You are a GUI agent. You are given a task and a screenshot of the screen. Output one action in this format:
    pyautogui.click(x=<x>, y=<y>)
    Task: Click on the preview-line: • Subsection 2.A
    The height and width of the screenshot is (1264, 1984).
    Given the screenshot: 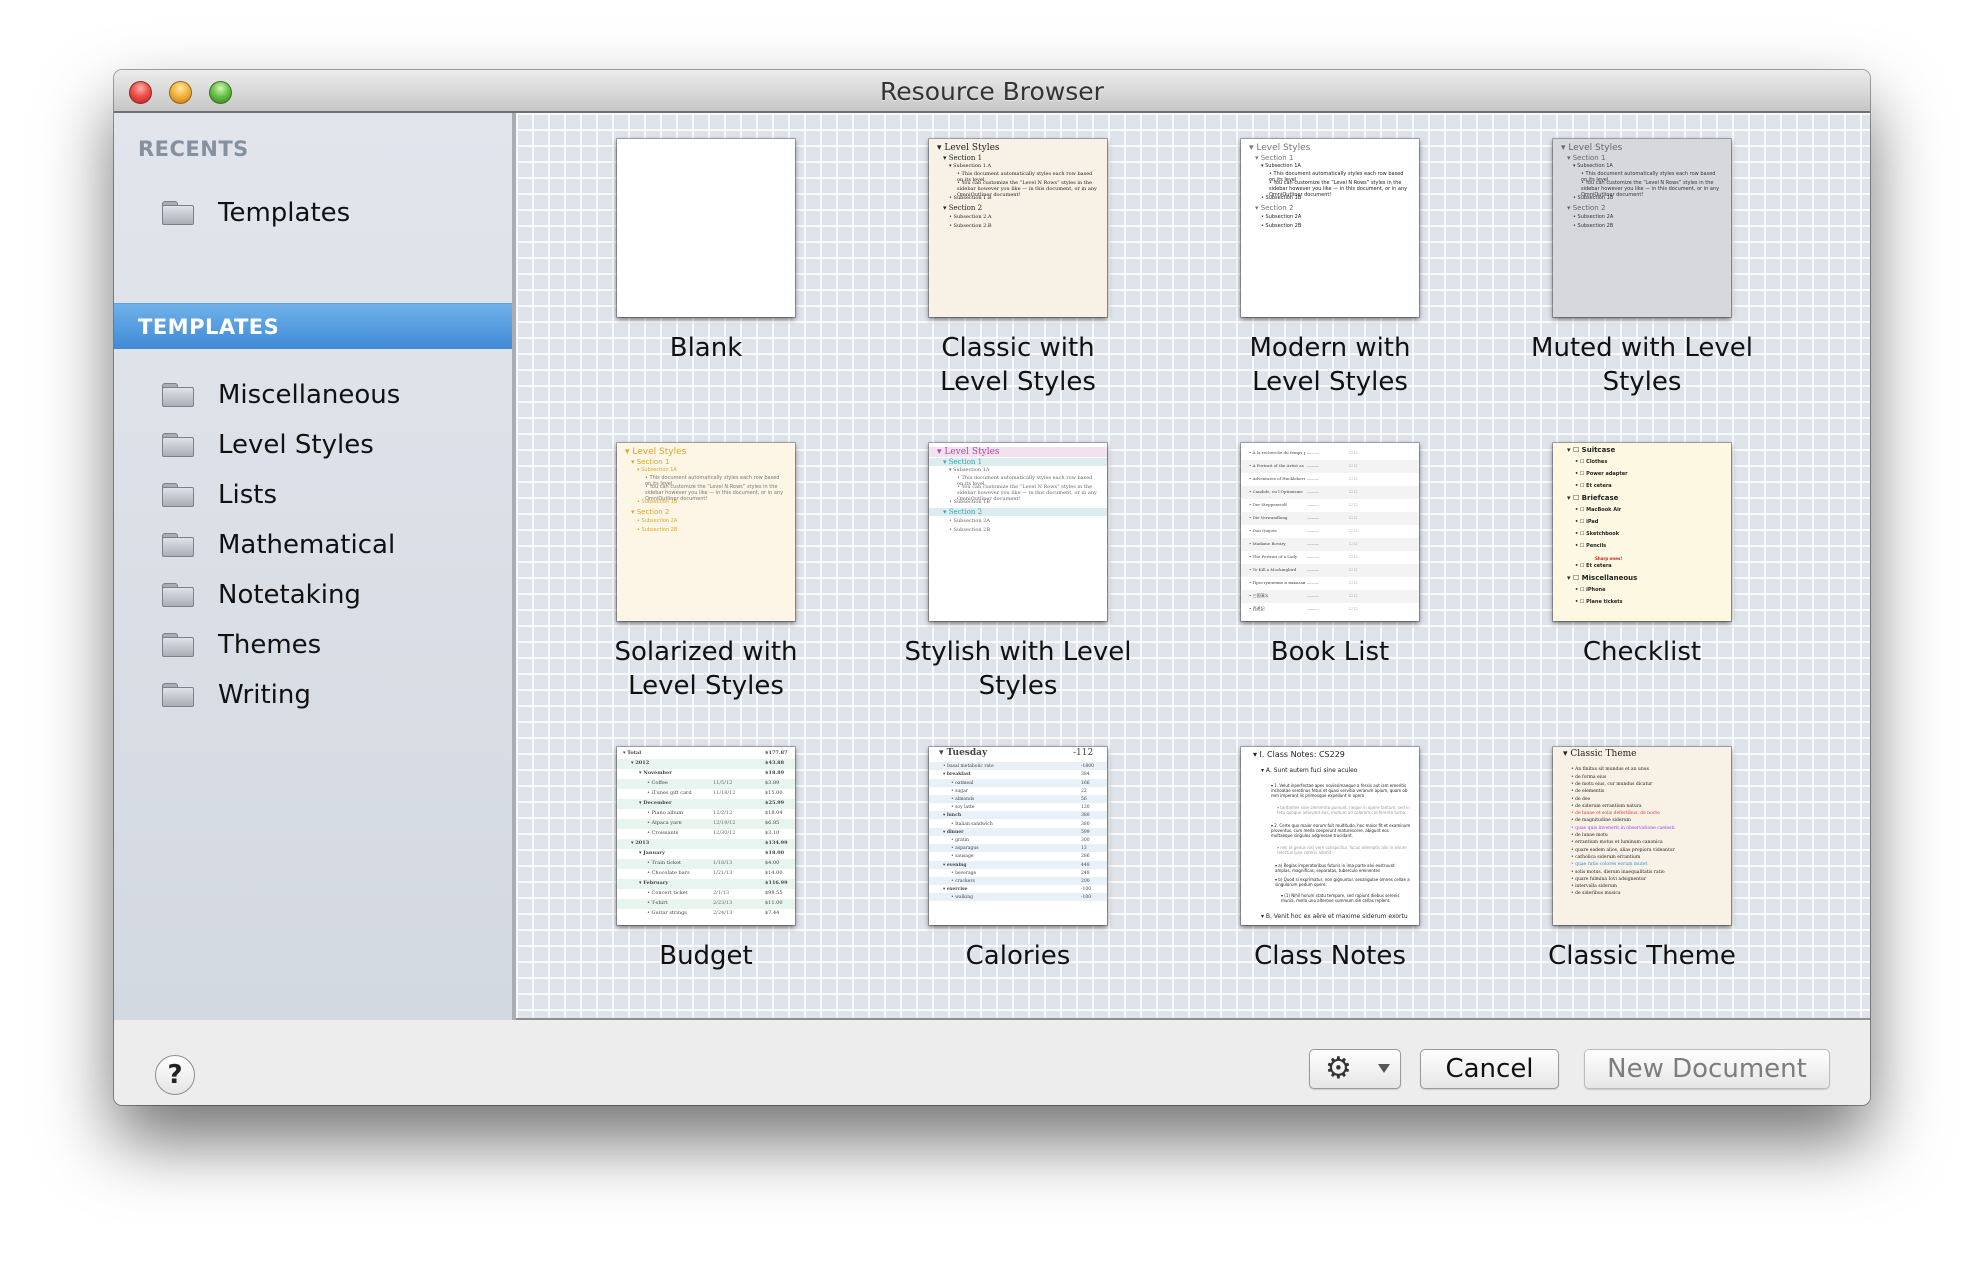 What is the action you would take?
    pyautogui.click(x=970, y=217)
    